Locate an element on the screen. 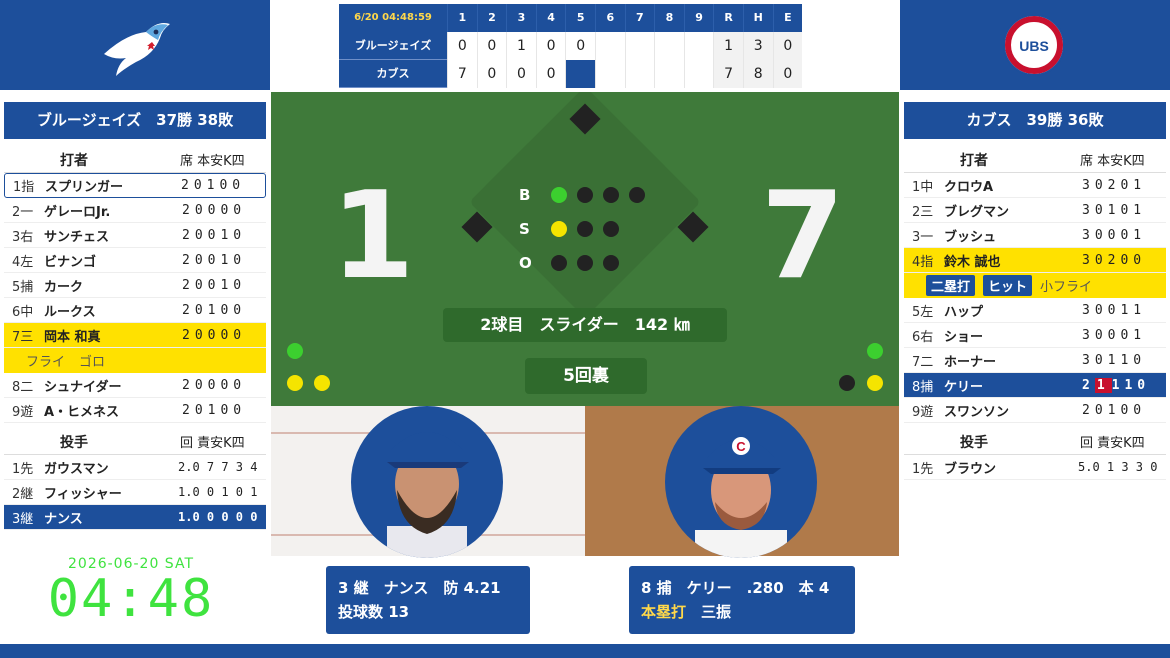 Image resolution: width=1170 pixels, height=658 pixels. away-indicator-yellow is located at coordinates (322, 383).